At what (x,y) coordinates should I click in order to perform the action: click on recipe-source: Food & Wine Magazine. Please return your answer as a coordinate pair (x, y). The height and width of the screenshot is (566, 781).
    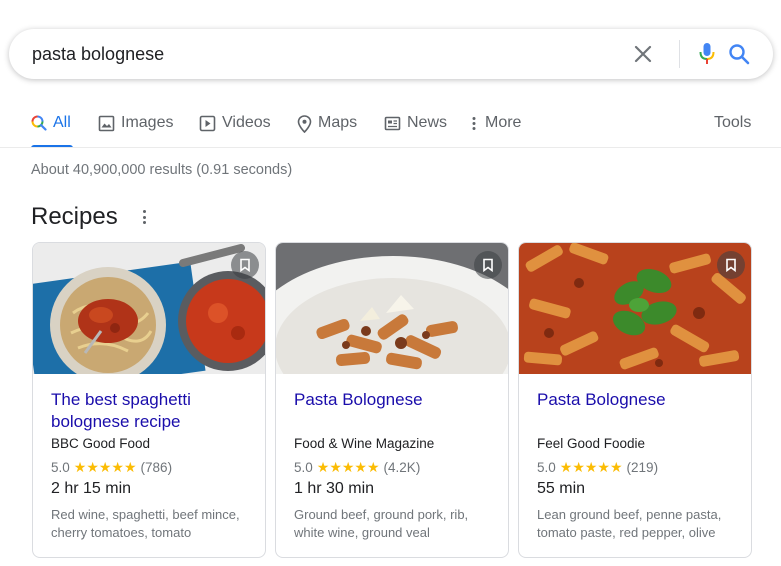
    Looking at the image, I should click on (364, 443).